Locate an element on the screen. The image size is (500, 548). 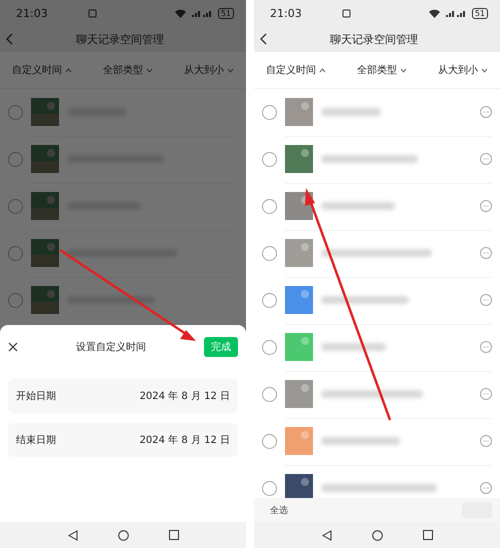
date-field: 结束日期 2024 年 8 月 12 日 is located at coordinates (123, 440).